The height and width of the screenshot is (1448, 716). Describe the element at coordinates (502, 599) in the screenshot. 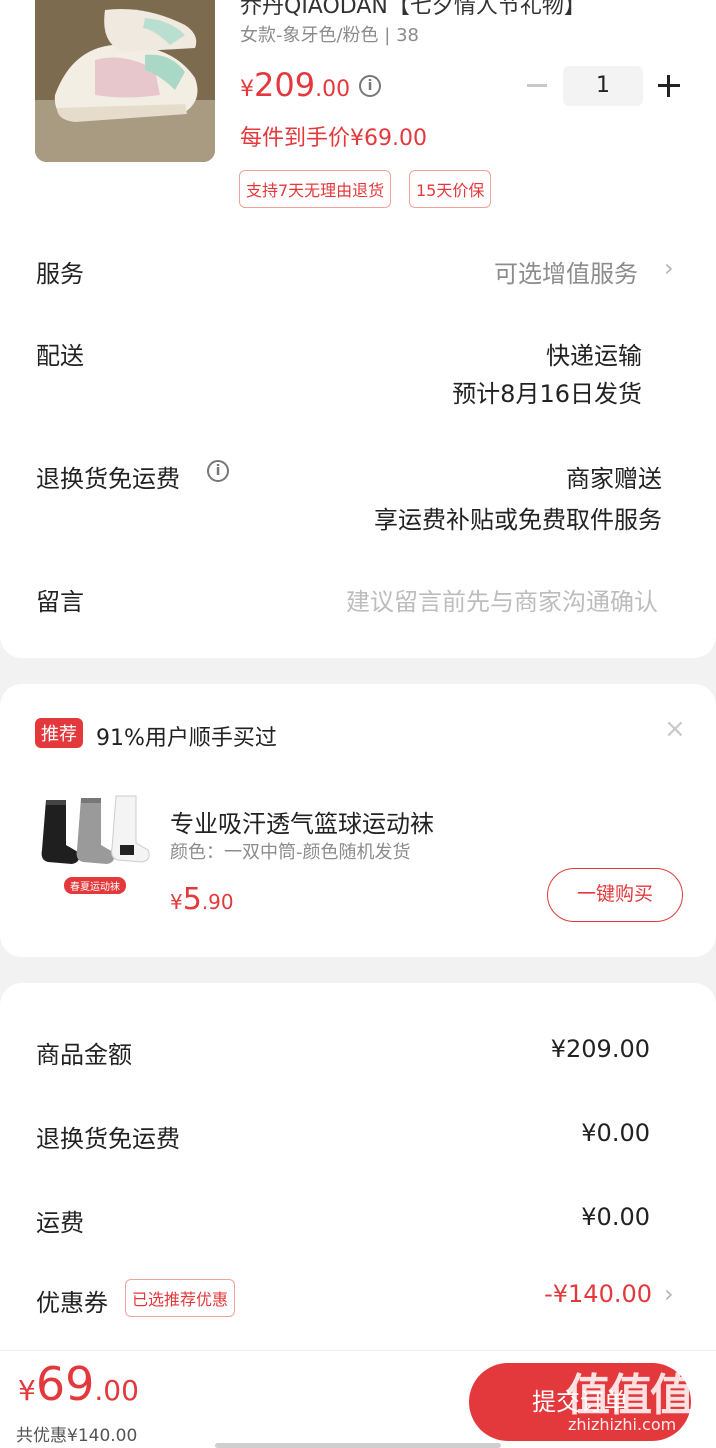

I see `message-input: 建议留言前先与商家沟通确认` at that location.